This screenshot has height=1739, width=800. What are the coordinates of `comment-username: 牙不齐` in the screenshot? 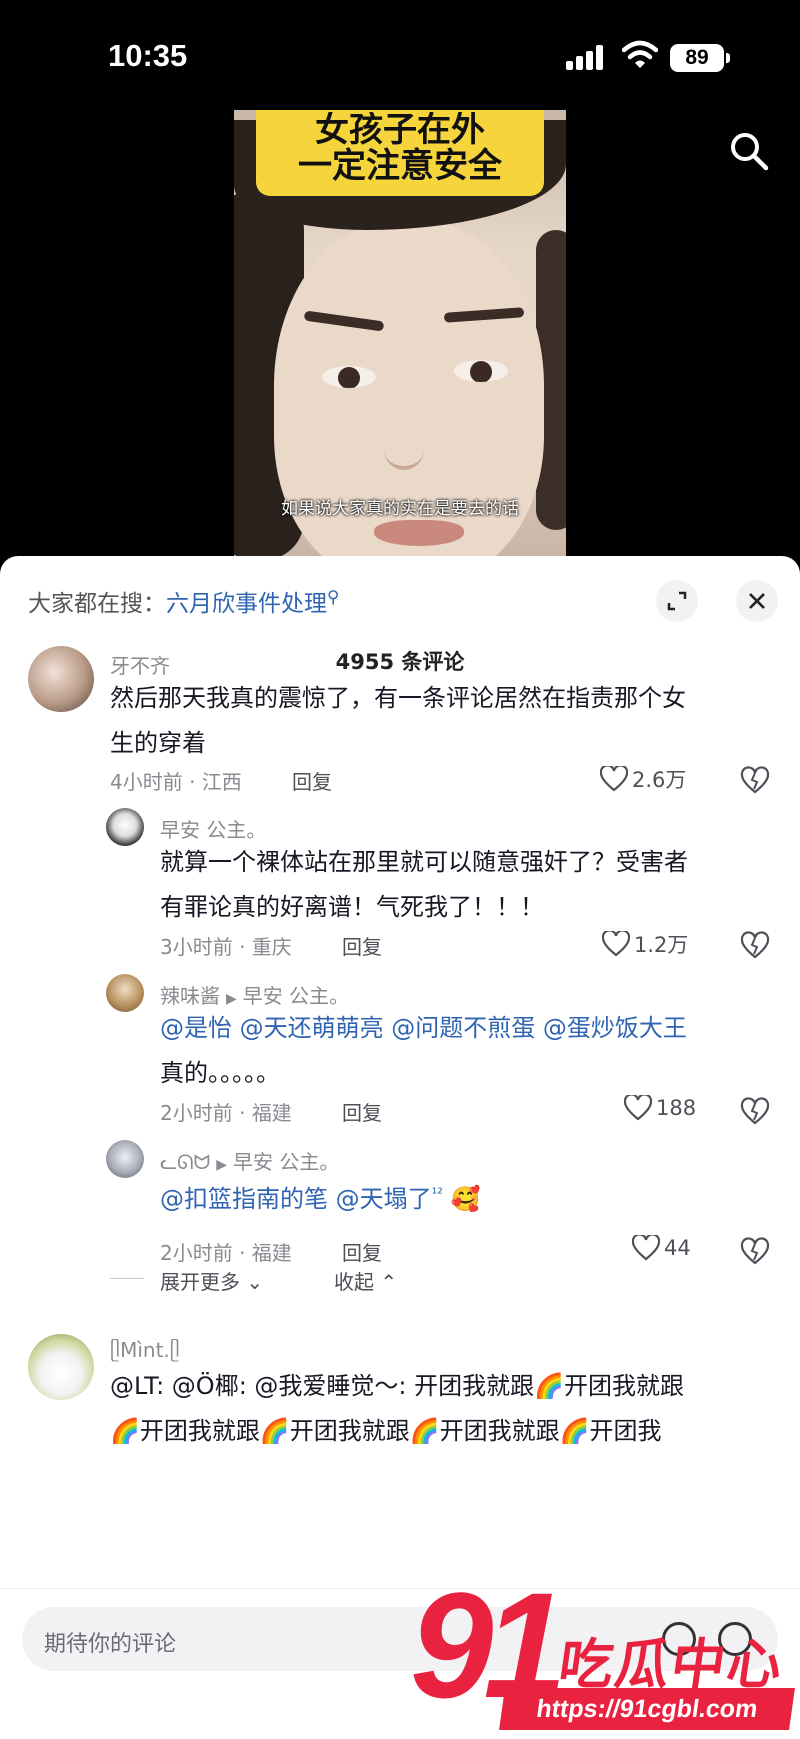 It's located at (140, 664).